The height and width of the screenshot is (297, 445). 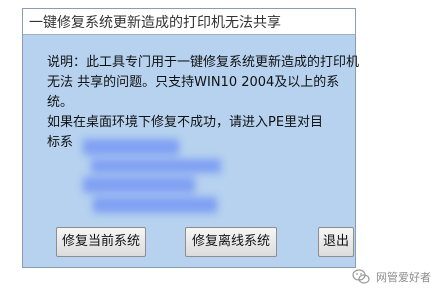 I want to click on wechat-icon, so click(x=361, y=277).